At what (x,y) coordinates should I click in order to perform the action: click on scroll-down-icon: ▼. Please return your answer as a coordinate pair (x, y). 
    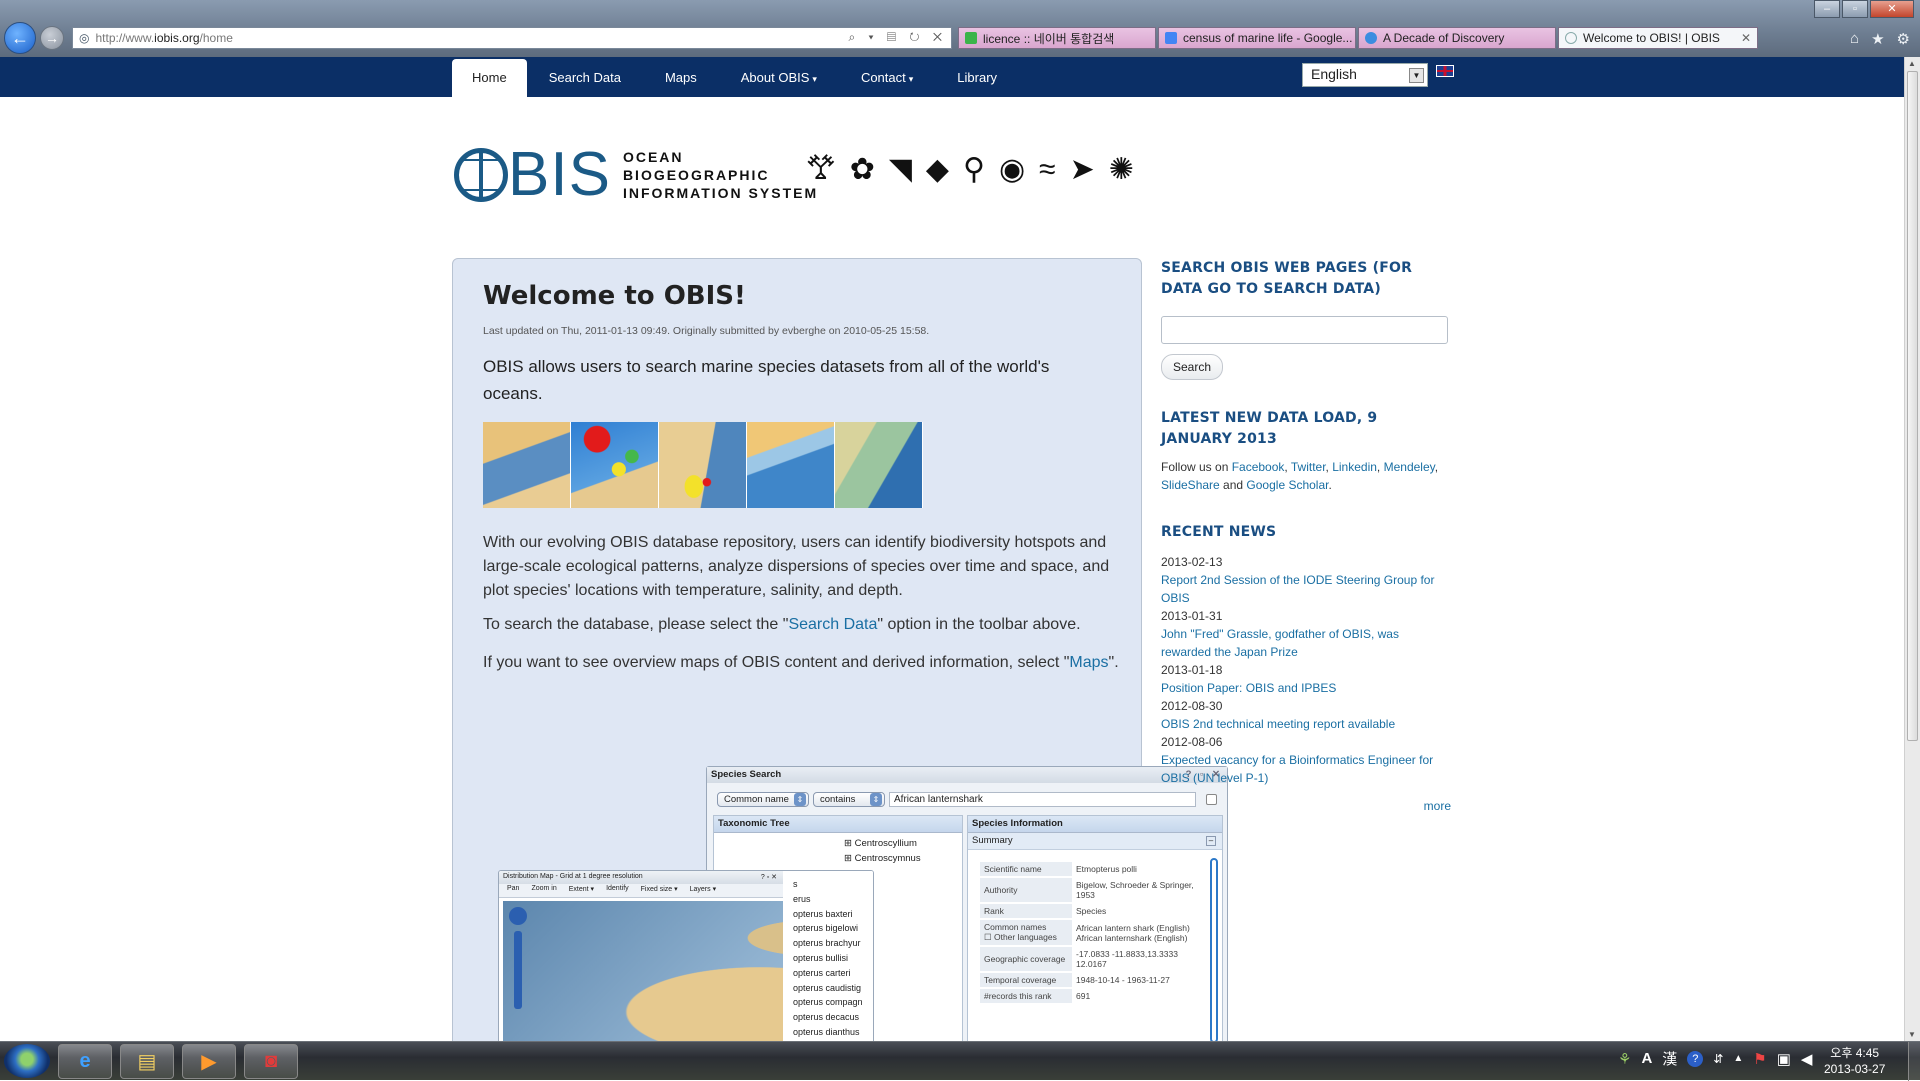
    Looking at the image, I should click on (1912, 1034).